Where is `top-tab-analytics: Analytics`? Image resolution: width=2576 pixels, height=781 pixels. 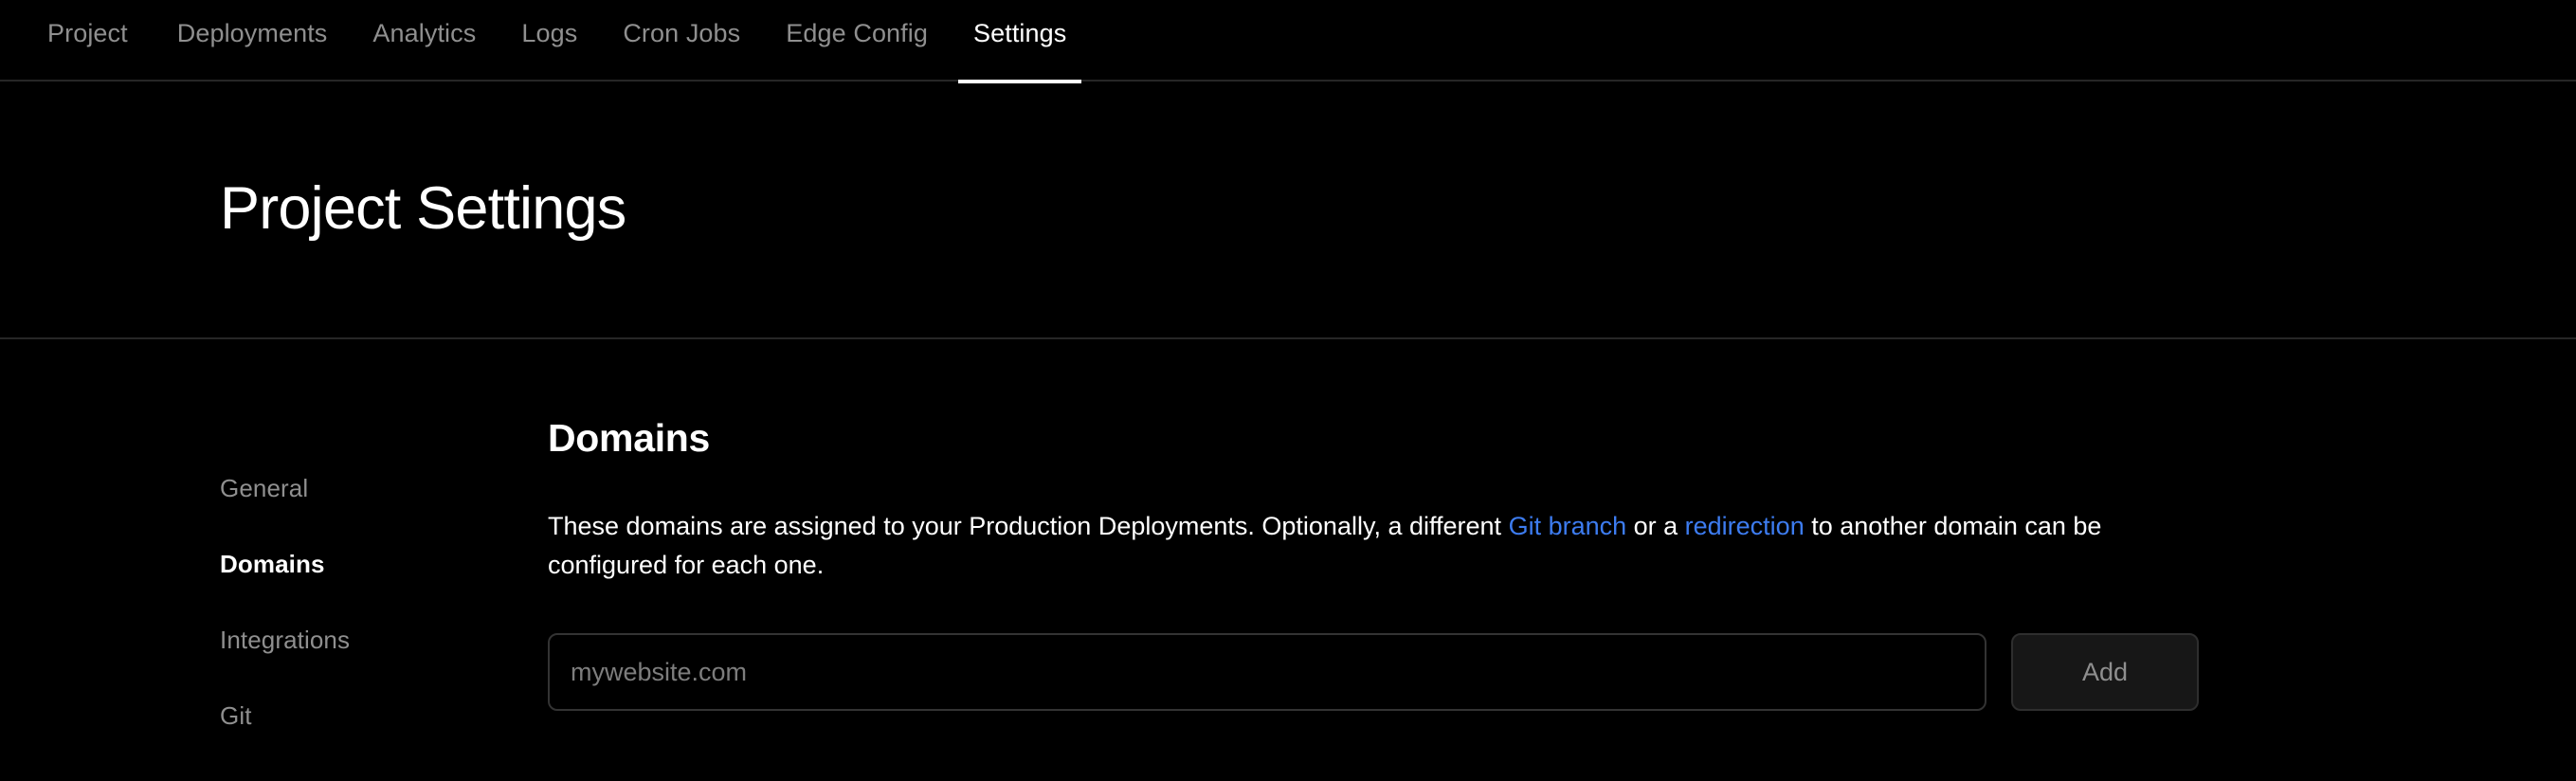 top-tab-analytics: Analytics is located at coordinates (424, 51).